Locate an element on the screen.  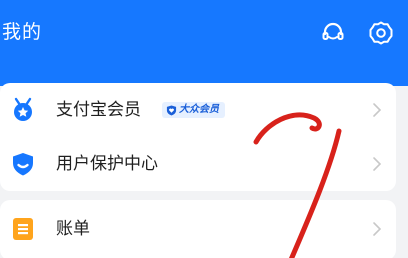
membership-level-badge: 大众会员 is located at coordinates (193, 110).